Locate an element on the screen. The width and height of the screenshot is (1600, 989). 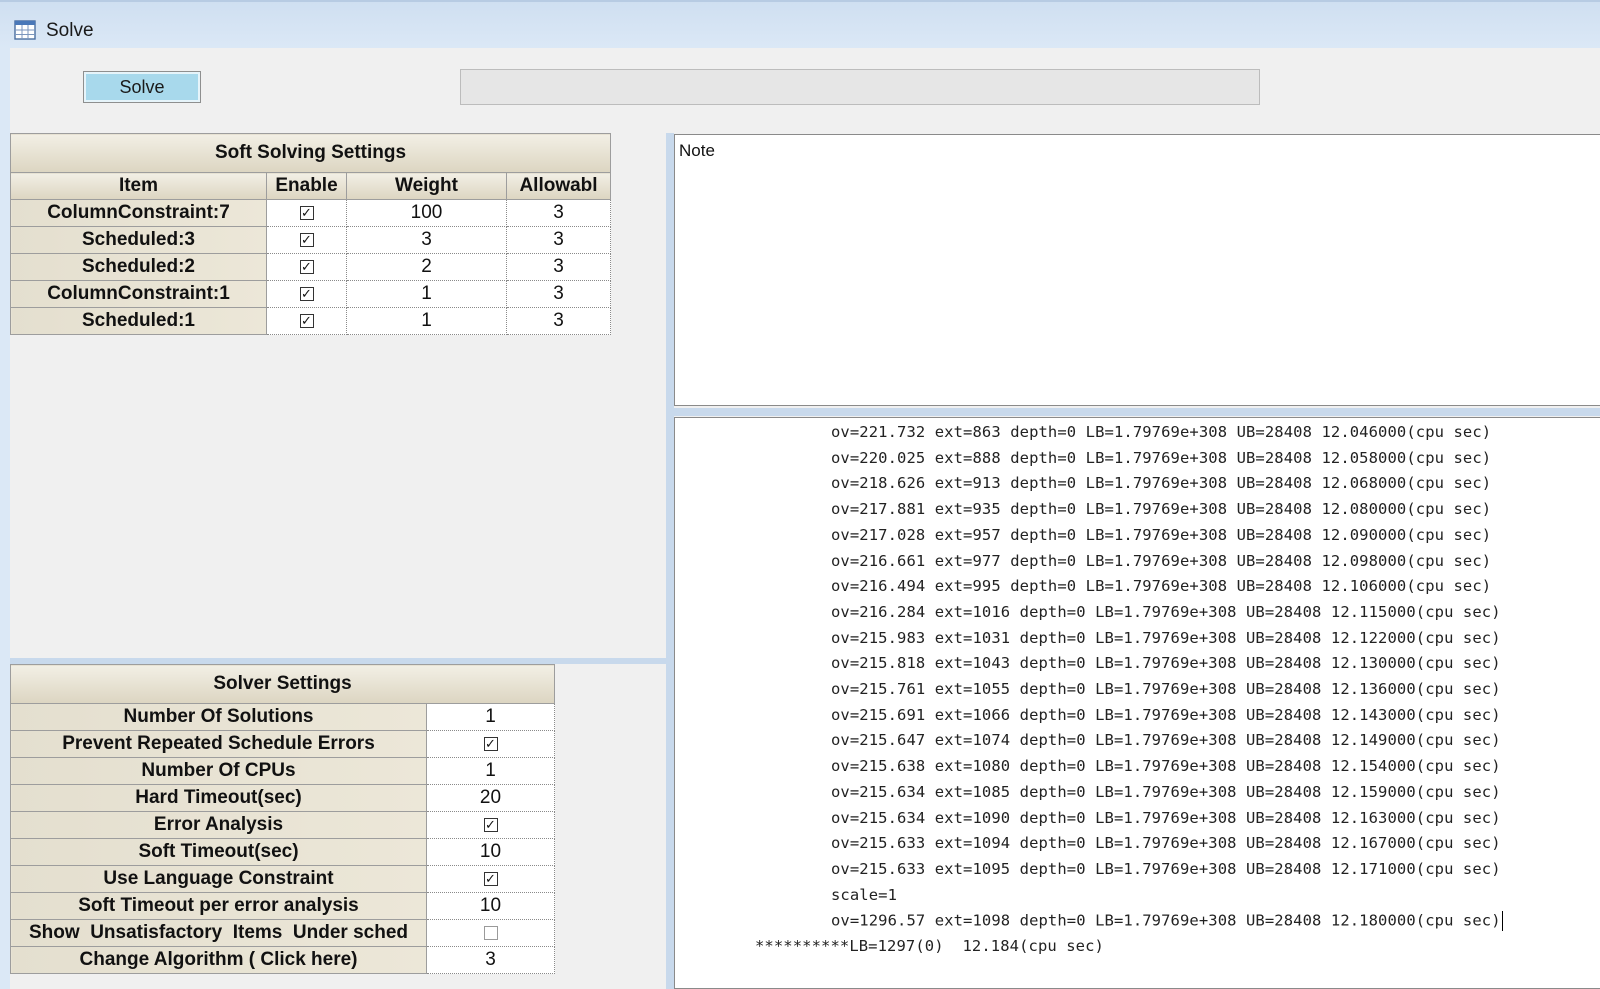
app-icon is located at coordinates (25, 30).